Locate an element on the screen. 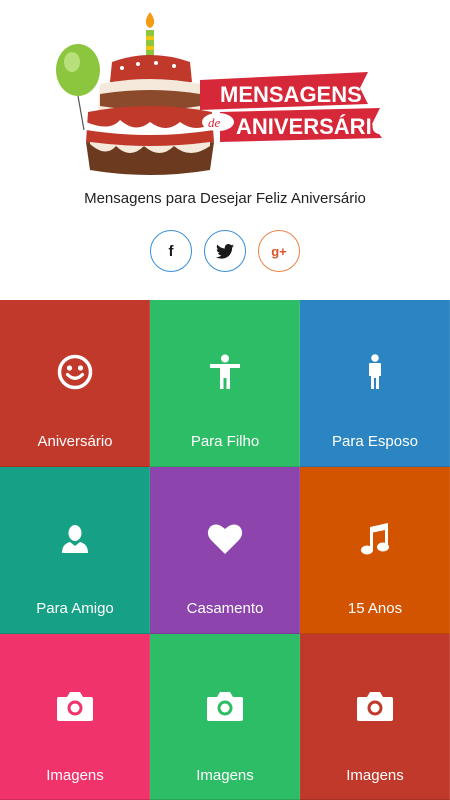 This screenshot has width=450, height=800. man-icon is located at coordinates (374, 372).